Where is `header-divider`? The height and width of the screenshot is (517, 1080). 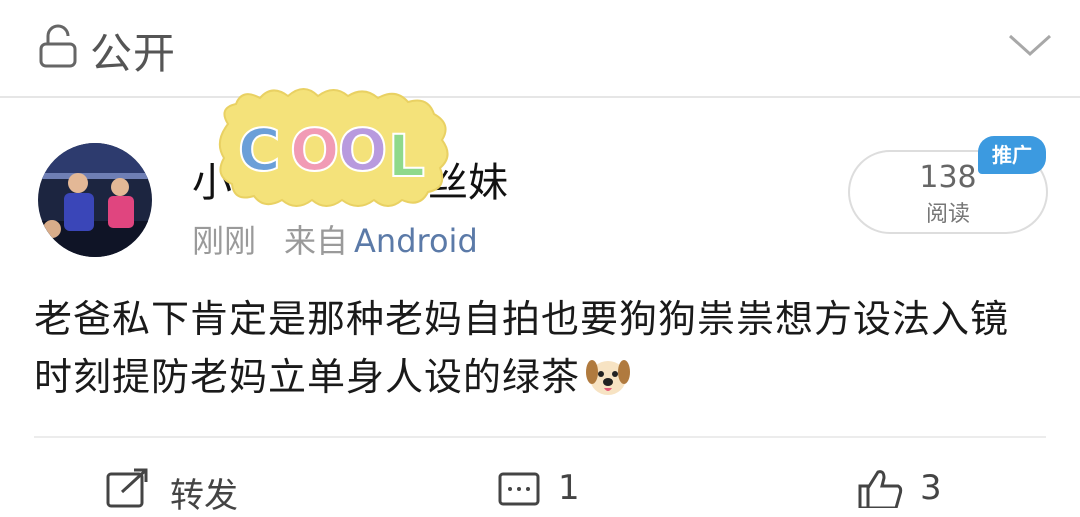
header-divider is located at coordinates (540, 97).